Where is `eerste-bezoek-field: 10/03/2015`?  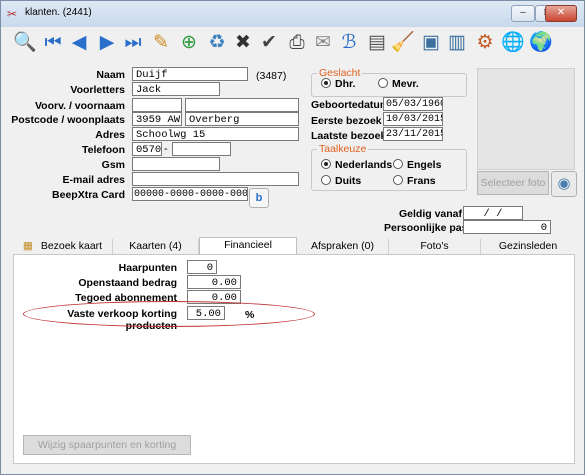 eerste-bezoek-field: 10/03/2015 is located at coordinates (413, 119).